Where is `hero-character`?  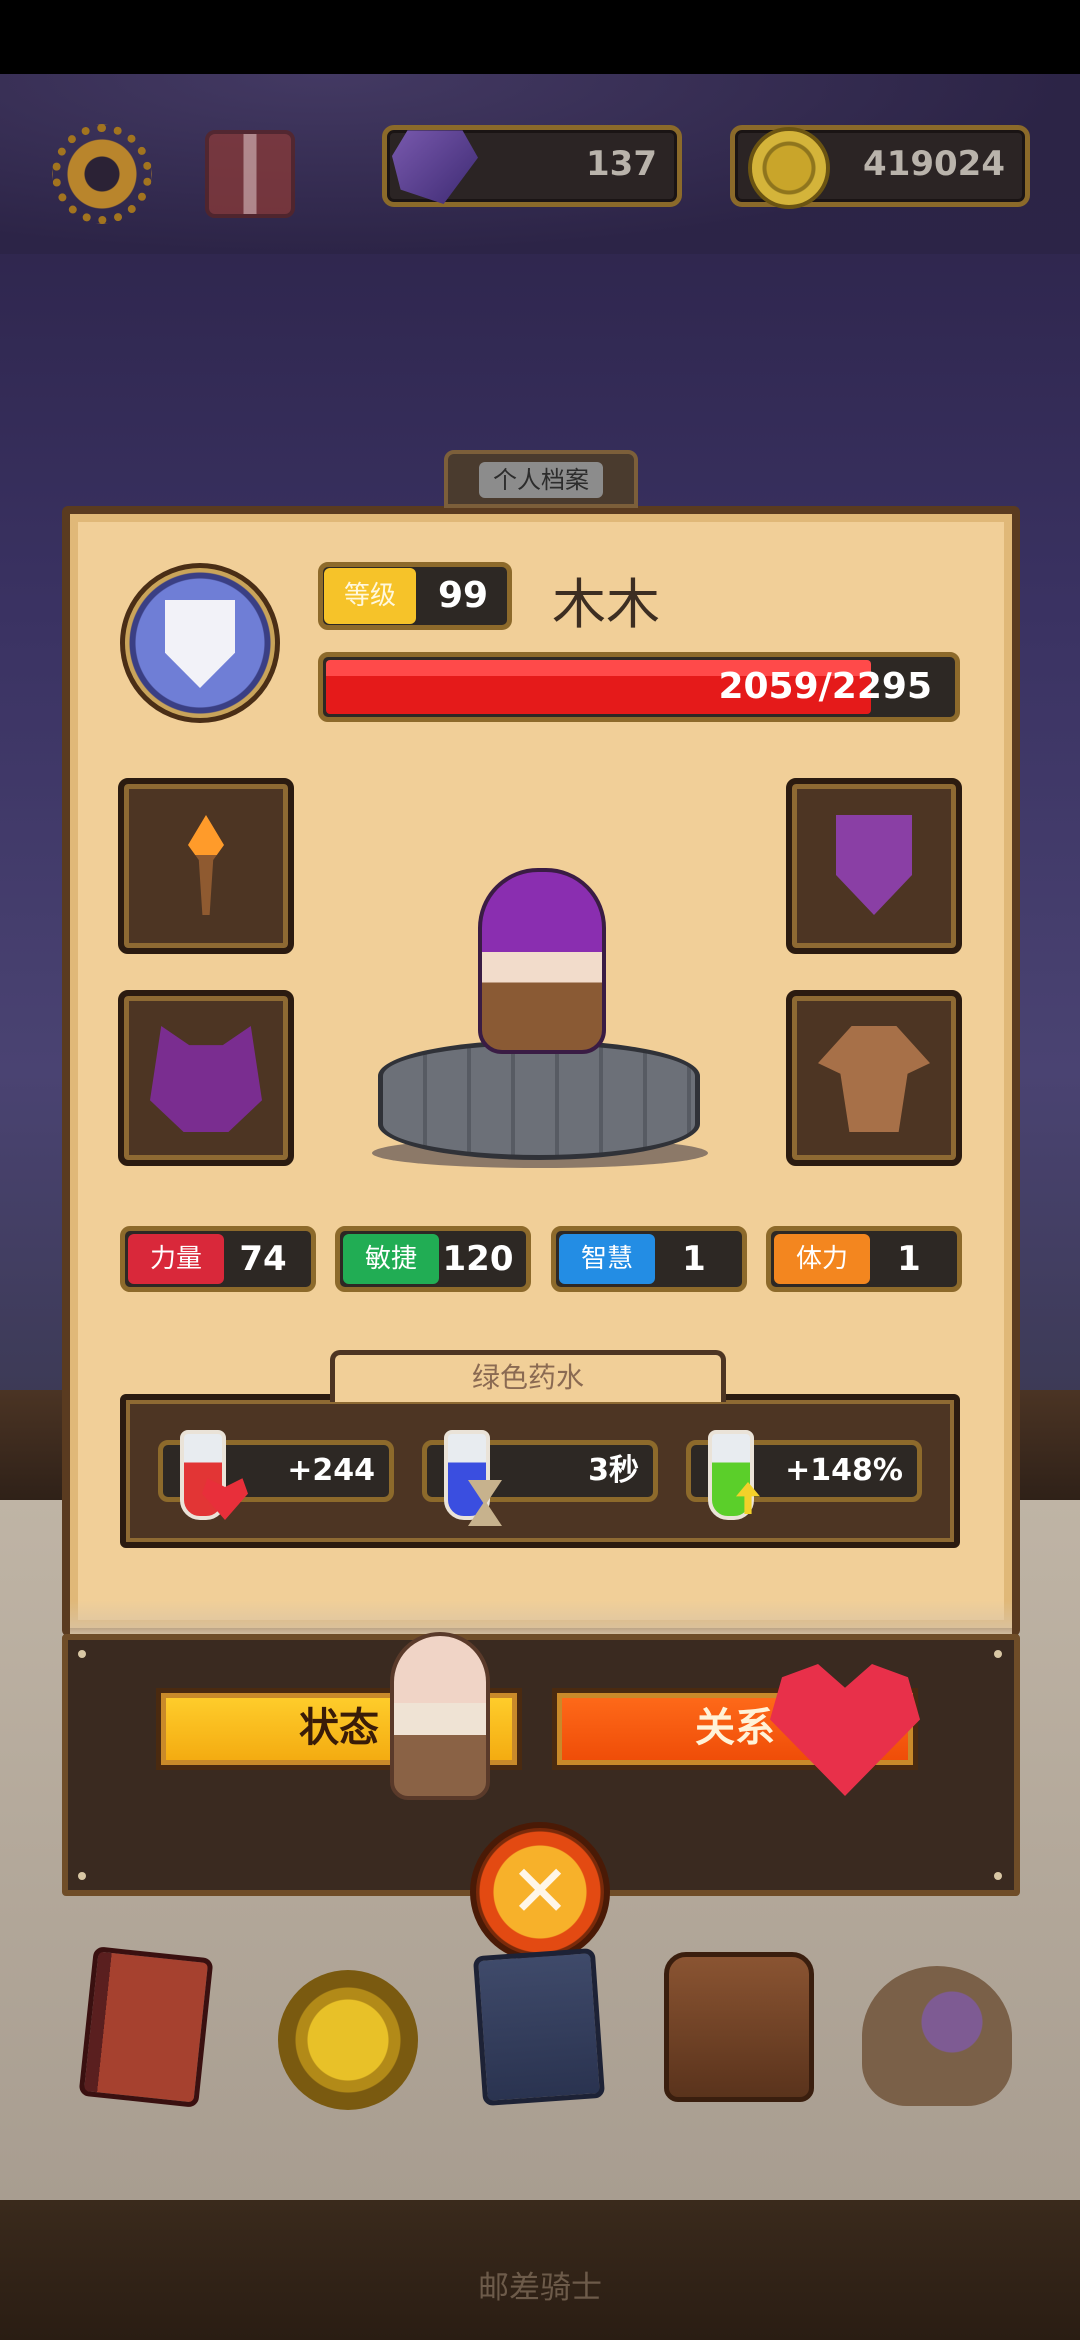
hero-character is located at coordinates (542, 961).